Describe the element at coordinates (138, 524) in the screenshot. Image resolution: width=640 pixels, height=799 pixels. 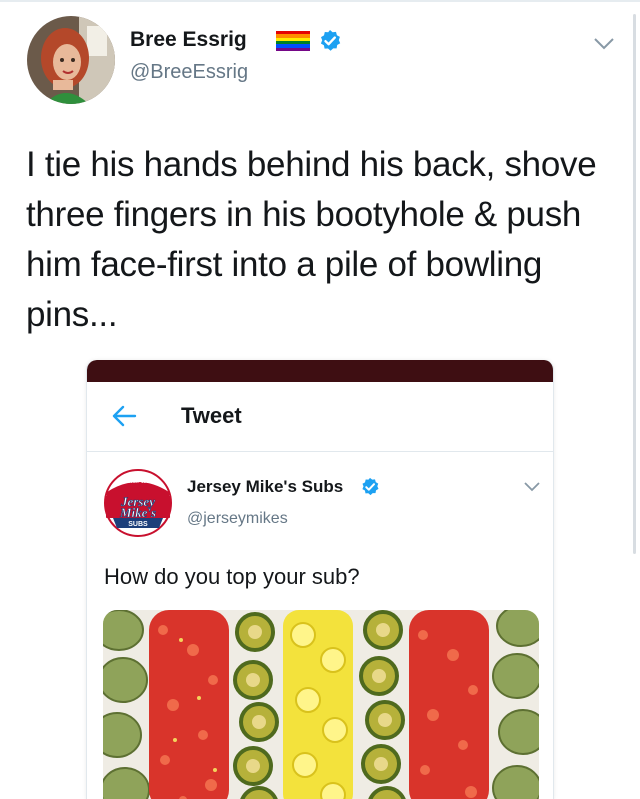
I see `logo-subs-text: SUBS` at that location.